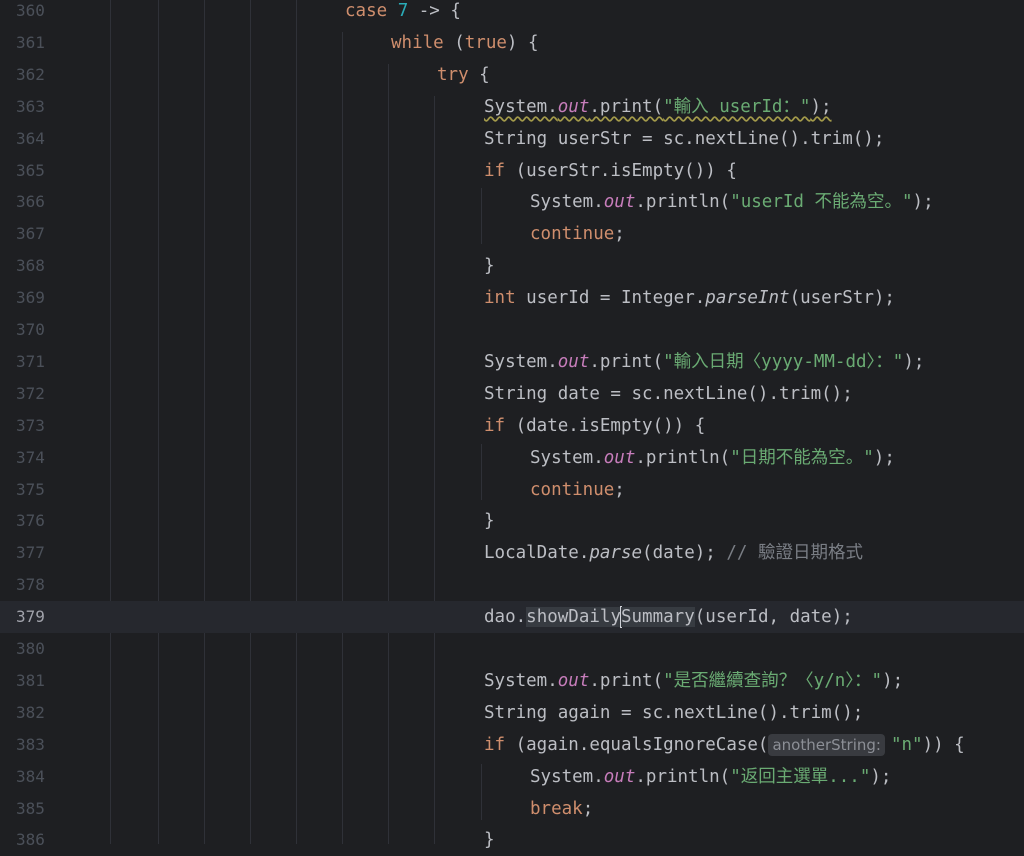 The width and height of the screenshot is (1024, 856). What do you see at coordinates (34, 234) in the screenshot?
I see `line-number: 367` at bounding box center [34, 234].